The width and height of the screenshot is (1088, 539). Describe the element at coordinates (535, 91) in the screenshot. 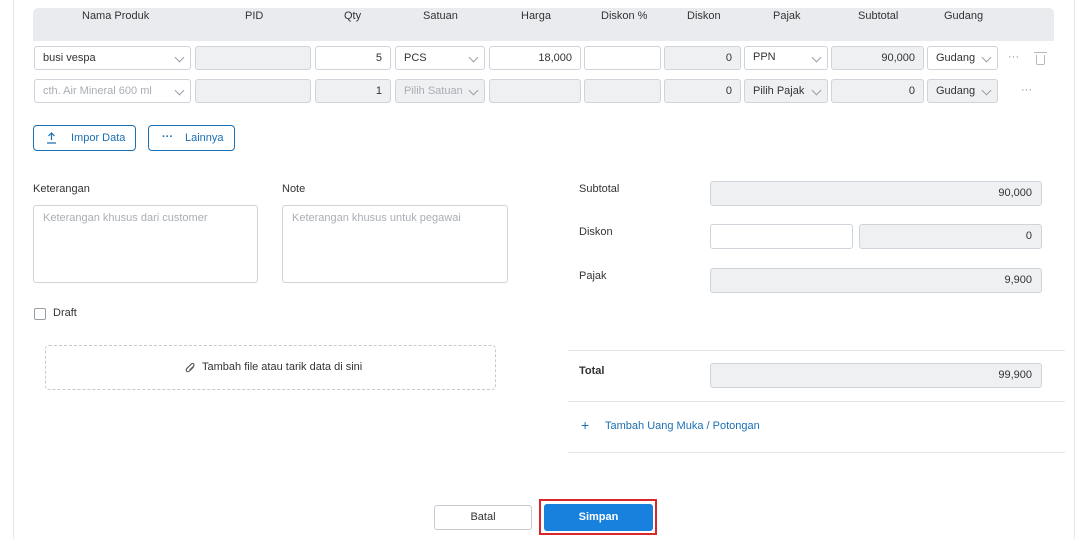

I see `price-input-empty` at that location.